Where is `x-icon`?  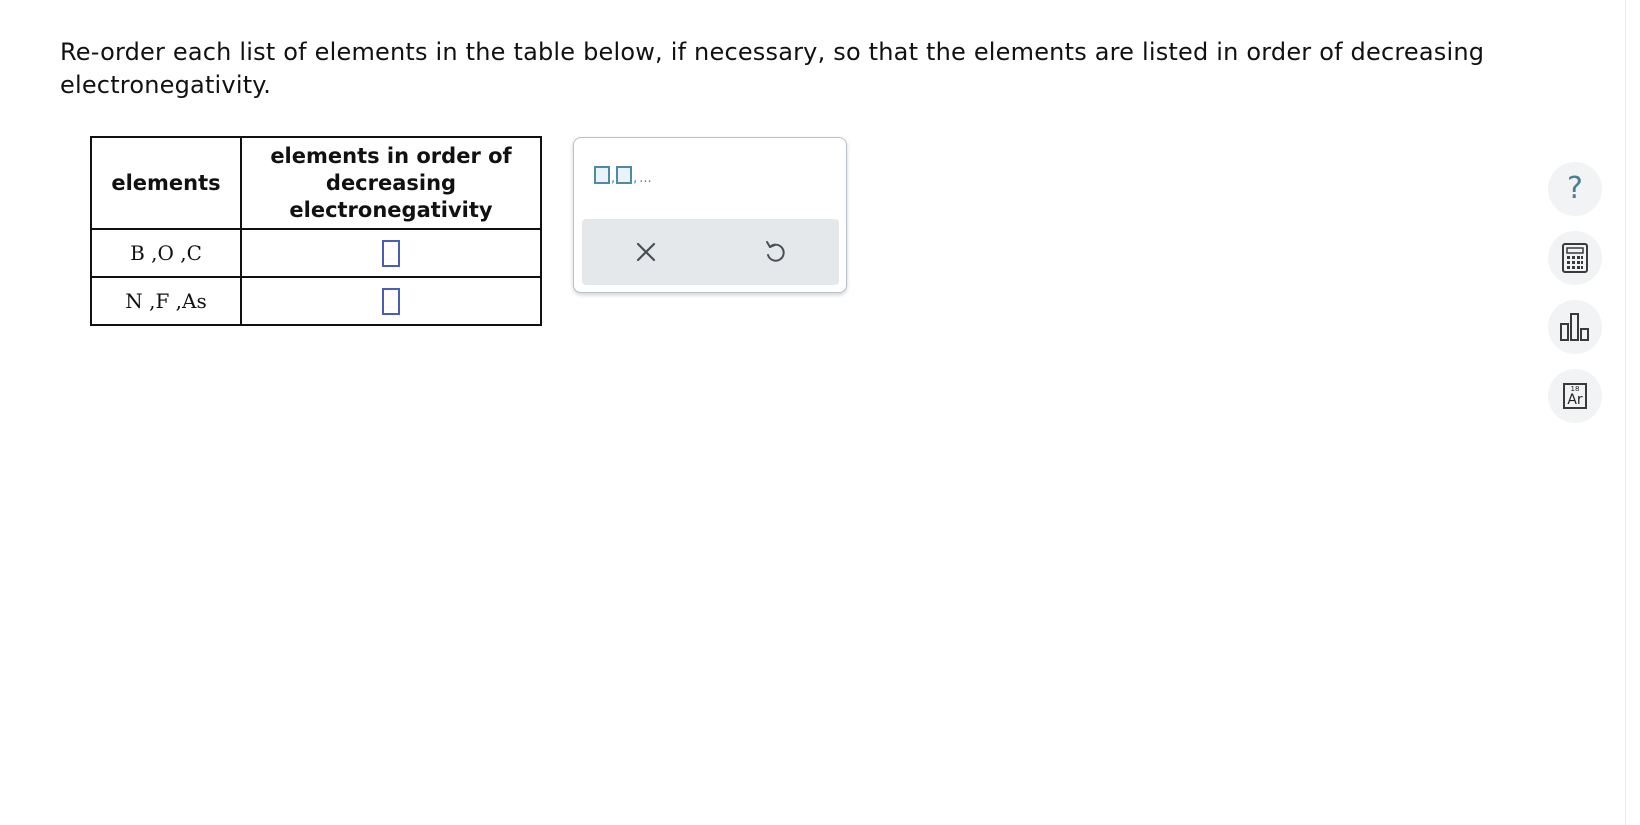 x-icon is located at coordinates (646, 252).